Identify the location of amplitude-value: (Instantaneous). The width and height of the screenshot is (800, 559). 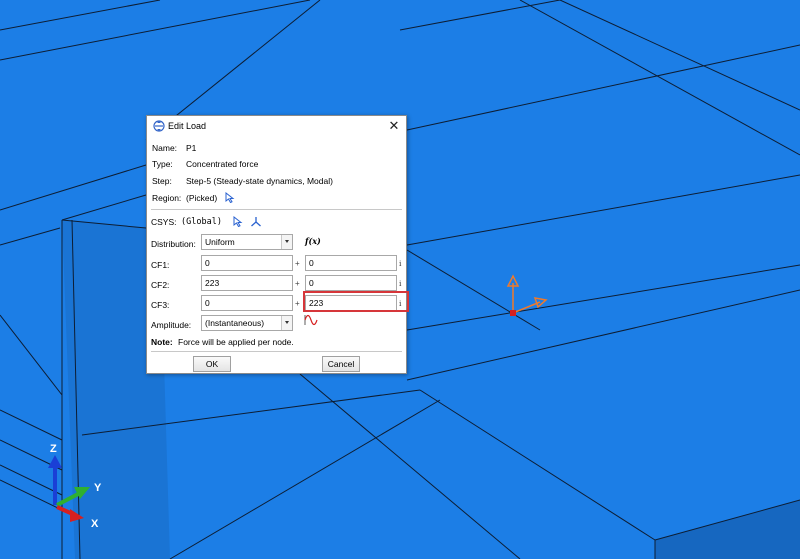
(235, 323).